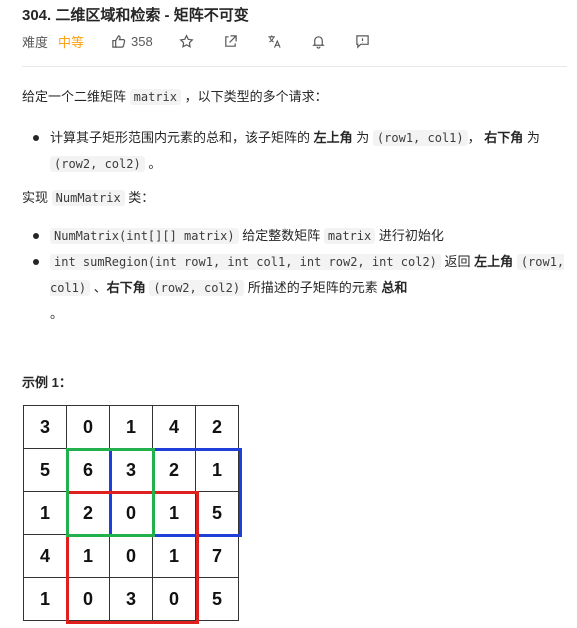  Describe the element at coordinates (363, 41) in the screenshot. I see `feedback-icon` at that location.